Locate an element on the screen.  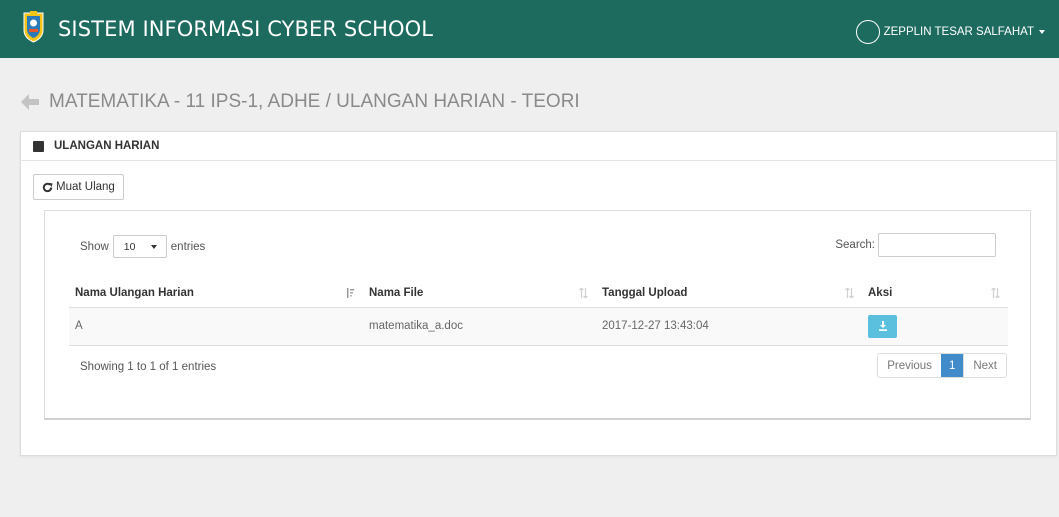
user-name: ZEPPLIN TESAR SALFAHAT is located at coordinates (958, 32).